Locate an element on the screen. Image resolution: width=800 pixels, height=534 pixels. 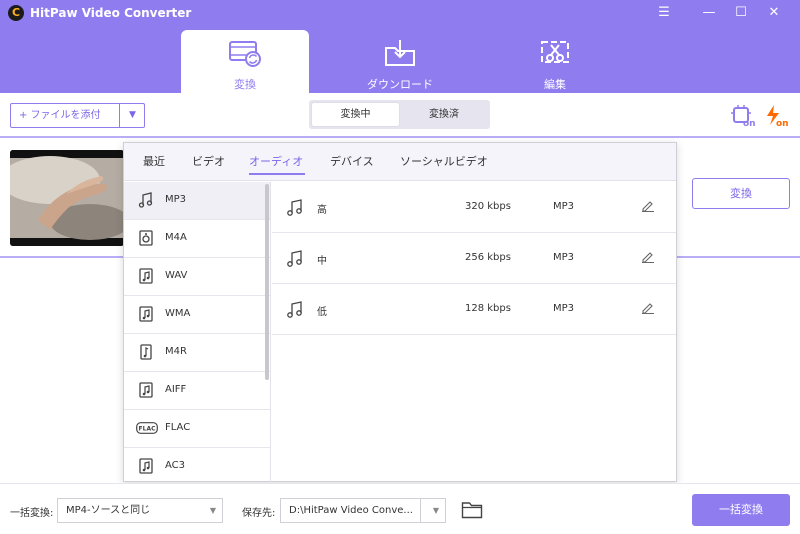
format-item-wav: WAV is located at coordinates (197, 277).